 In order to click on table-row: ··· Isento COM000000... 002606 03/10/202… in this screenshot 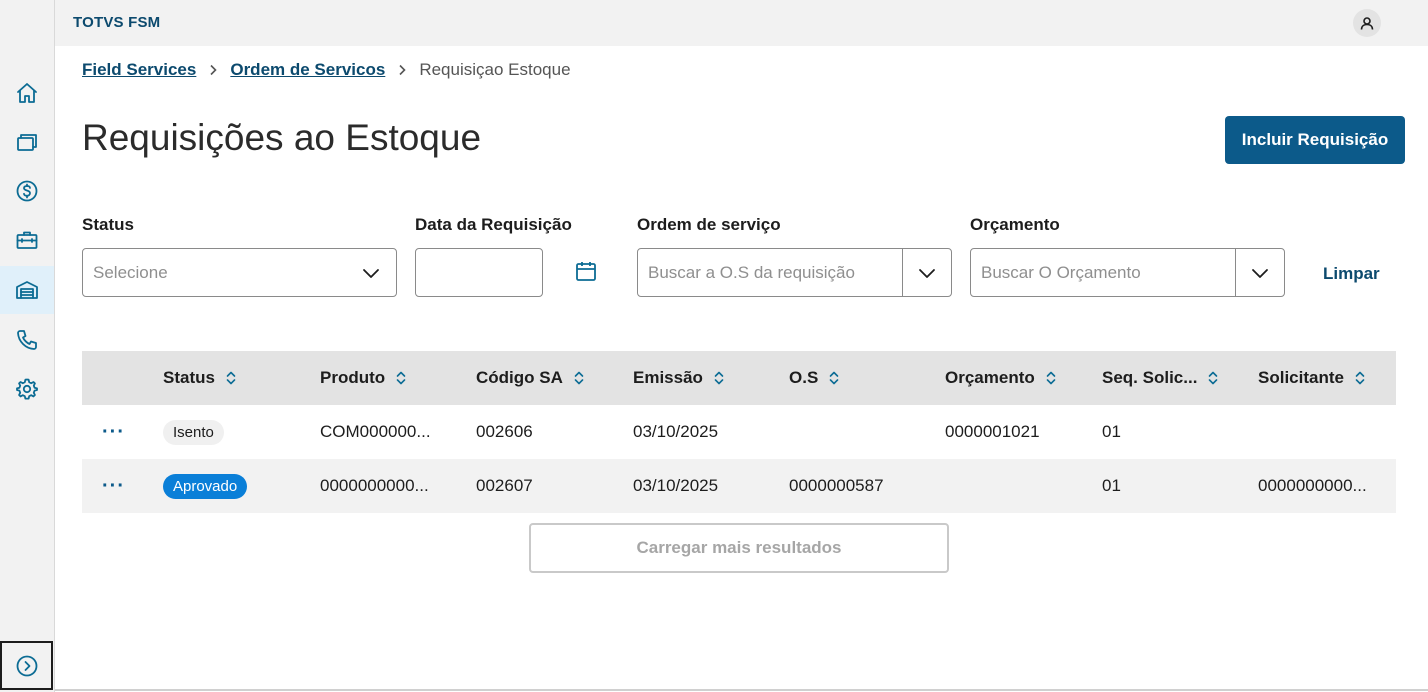, I will do `click(739, 432)`.